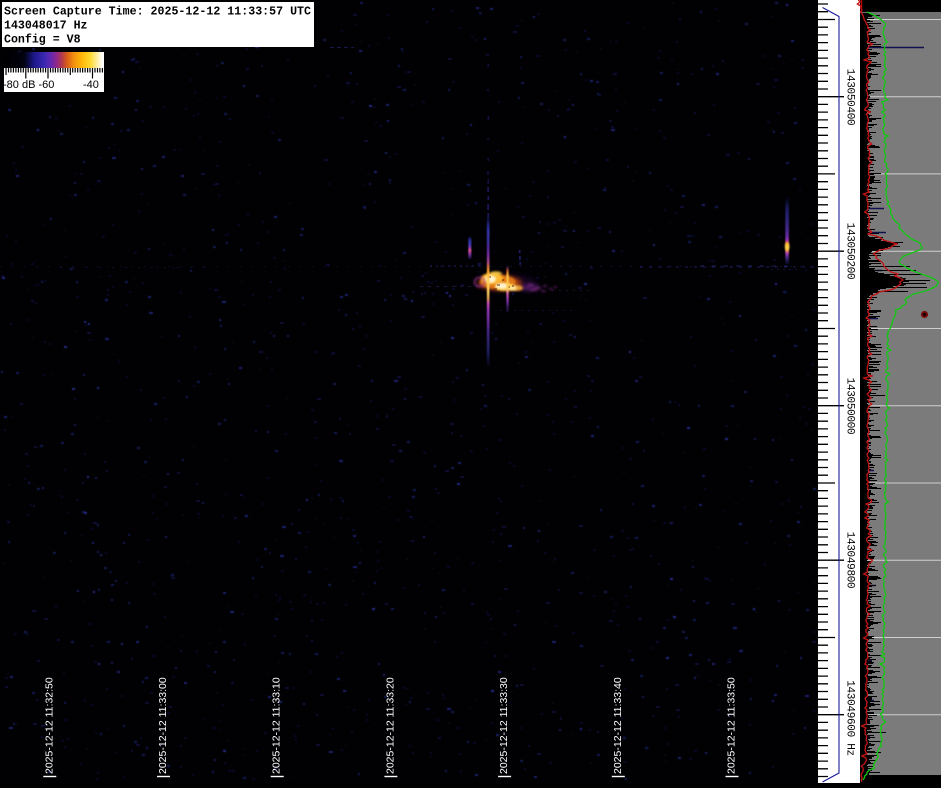 The image size is (941, 788). I want to click on svg-text: 143049600 Hz, so click(850, 718).